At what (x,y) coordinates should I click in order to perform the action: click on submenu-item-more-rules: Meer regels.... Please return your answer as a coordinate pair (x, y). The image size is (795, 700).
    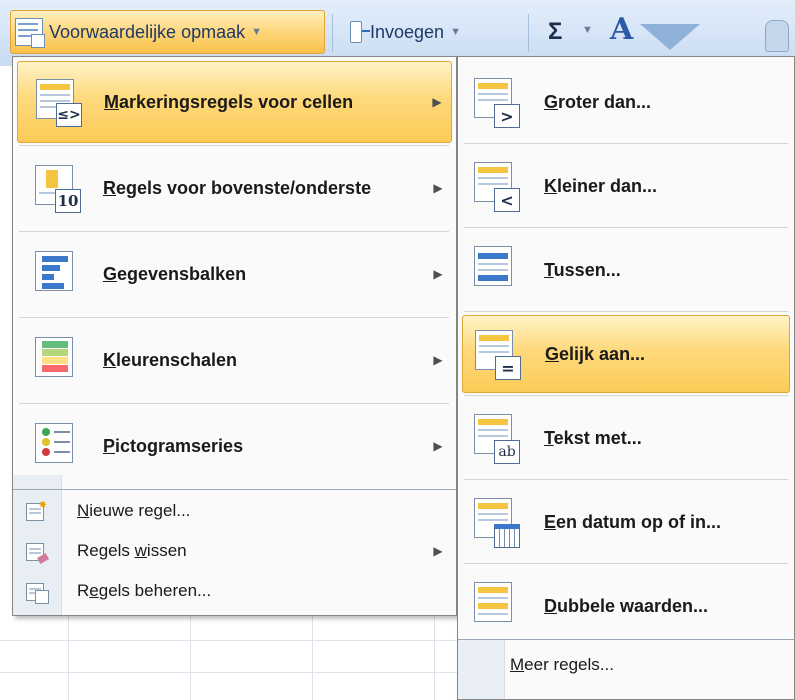
    Looking at the image, I should click on (562, 665).